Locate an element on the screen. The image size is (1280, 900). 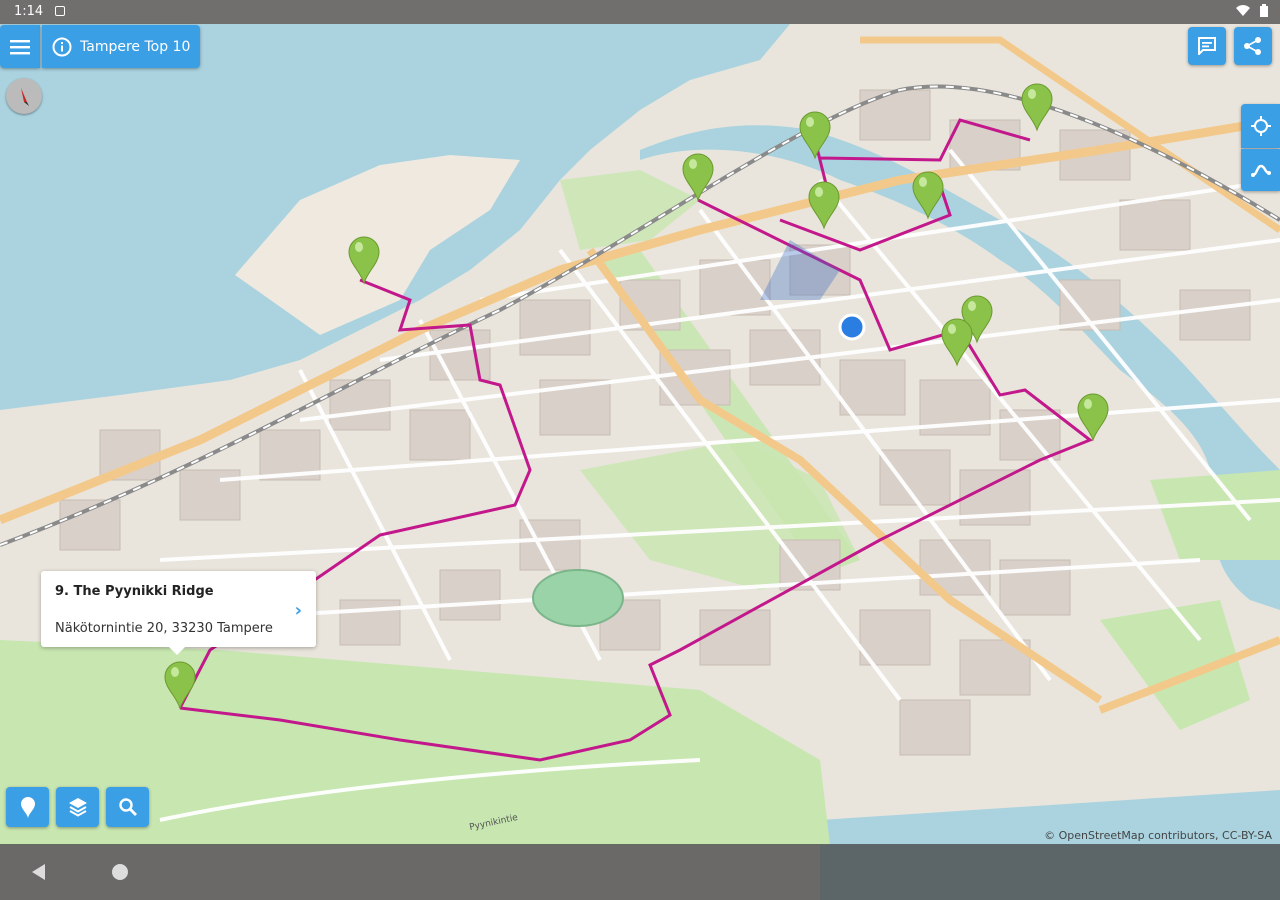
hamburger-icon is located at coordinates (20, 46).